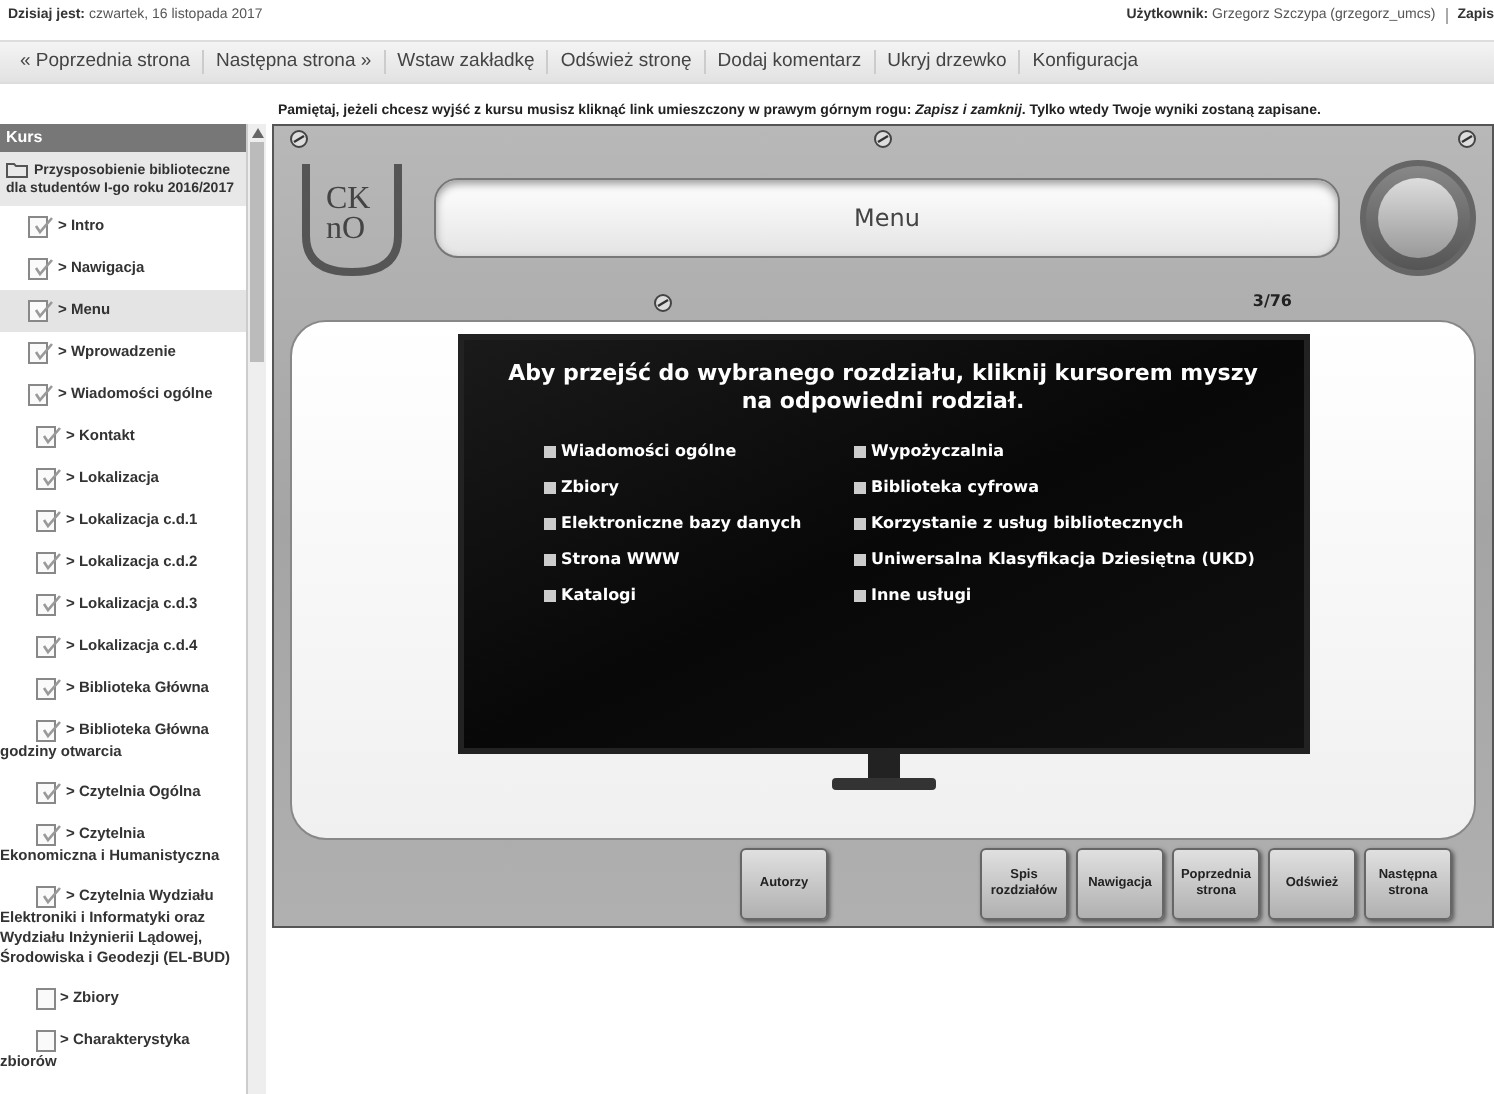  What do you see at coordinates (688, 595) in the screenshot?
I see `chapter-link: Katalogi` at bounding box center [688, 595].